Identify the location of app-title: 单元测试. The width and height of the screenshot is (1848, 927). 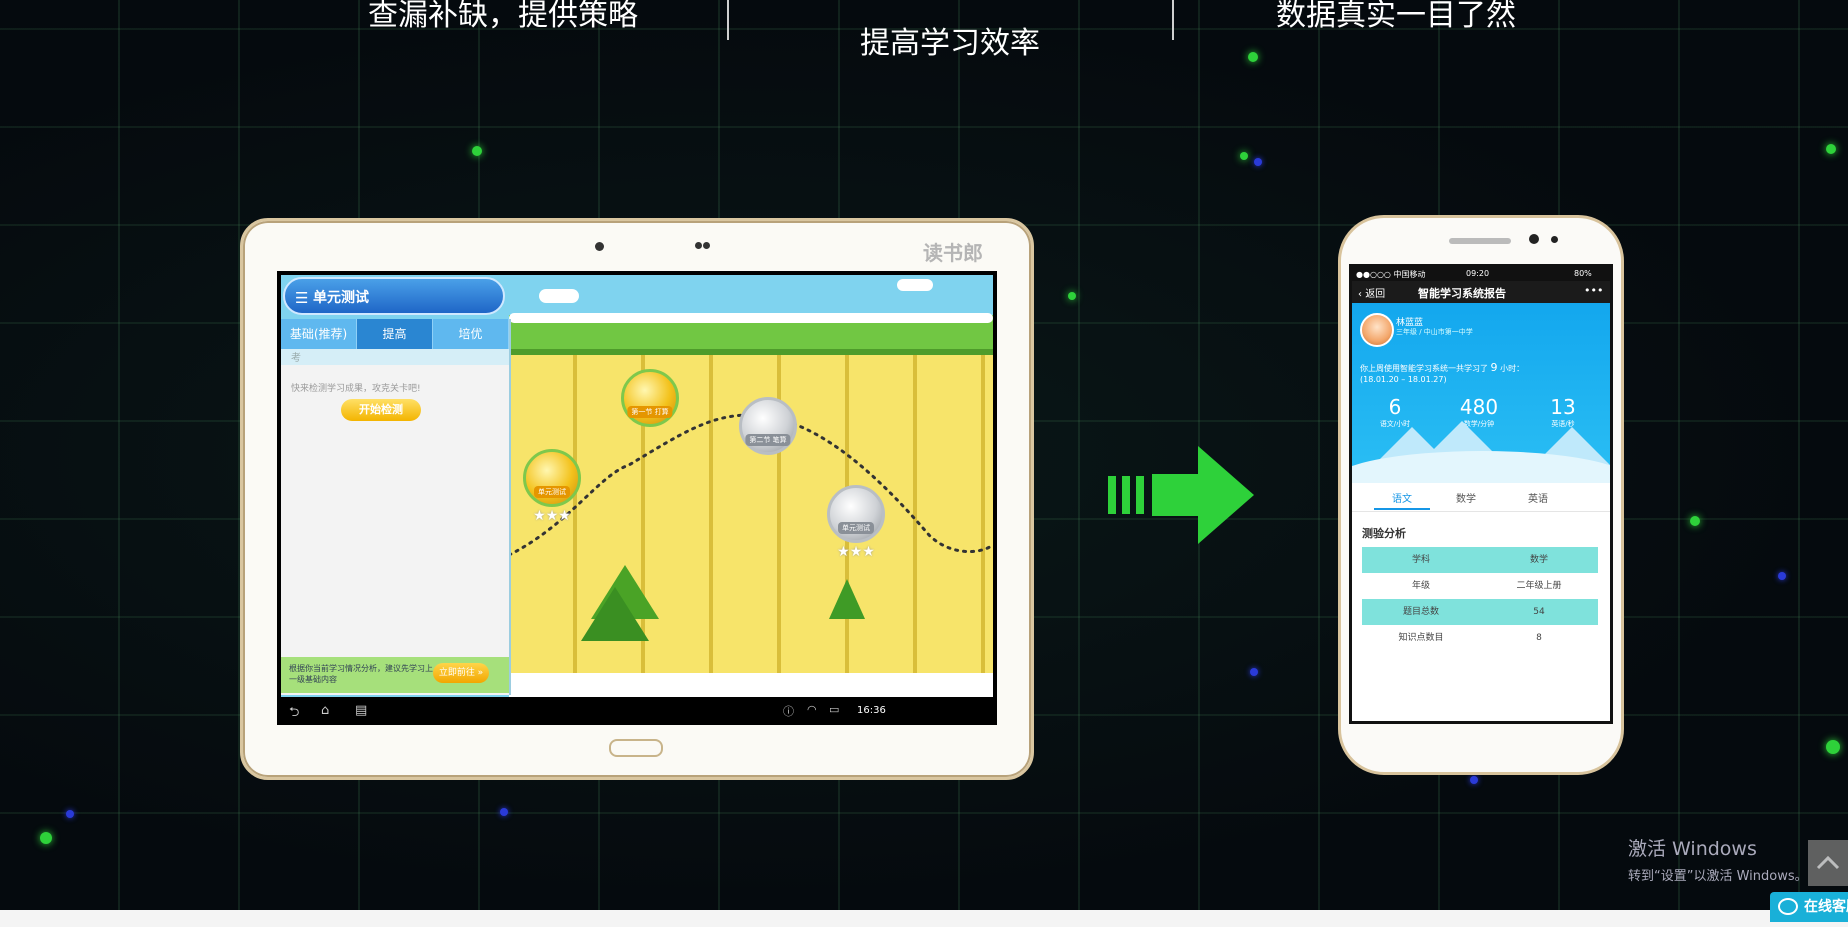
(341, 298).